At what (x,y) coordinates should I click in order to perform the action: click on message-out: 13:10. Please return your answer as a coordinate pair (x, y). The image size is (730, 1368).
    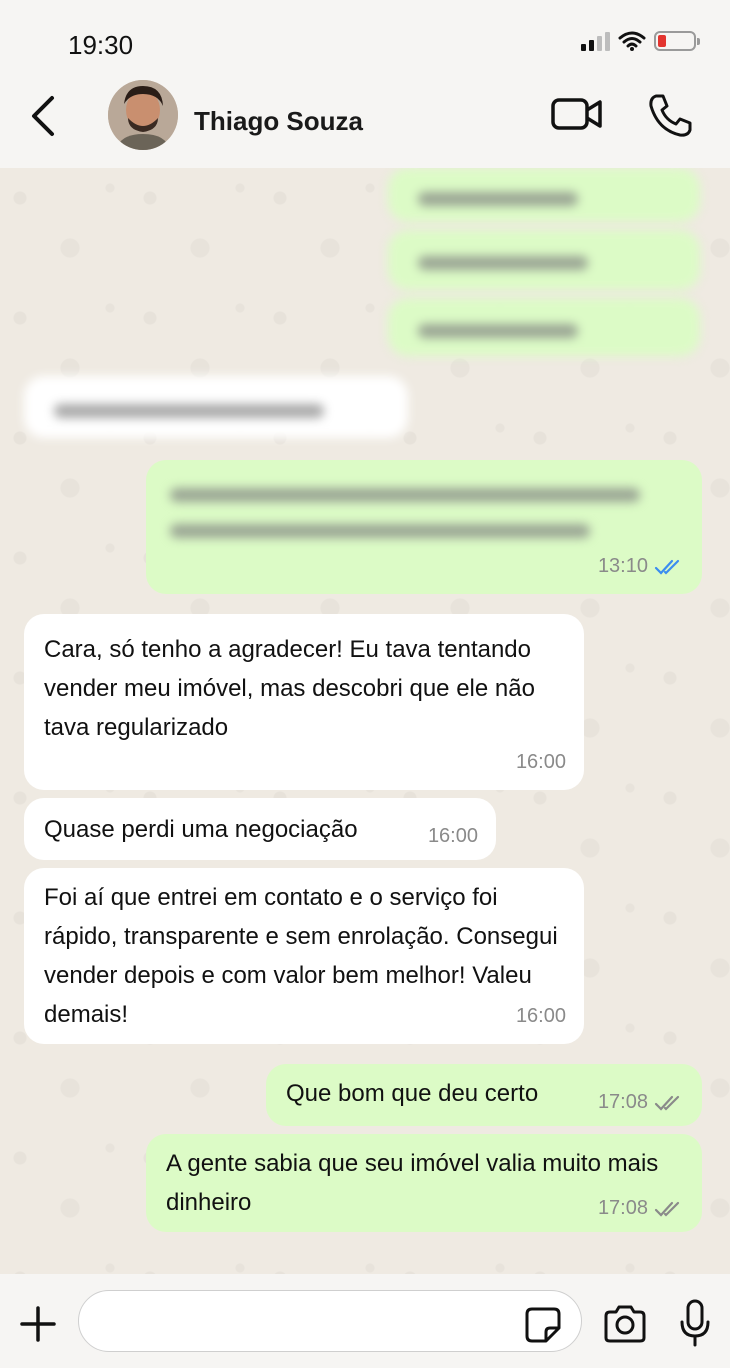
    Looking at the image, I should click on (424, 527).